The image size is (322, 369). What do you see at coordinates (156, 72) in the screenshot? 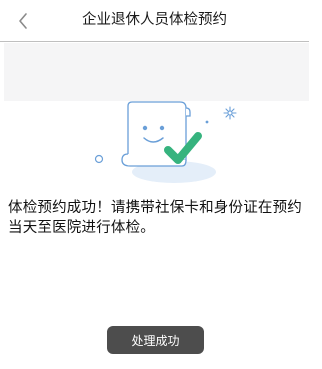
I see `header-band` at bounding box center [156, 72].